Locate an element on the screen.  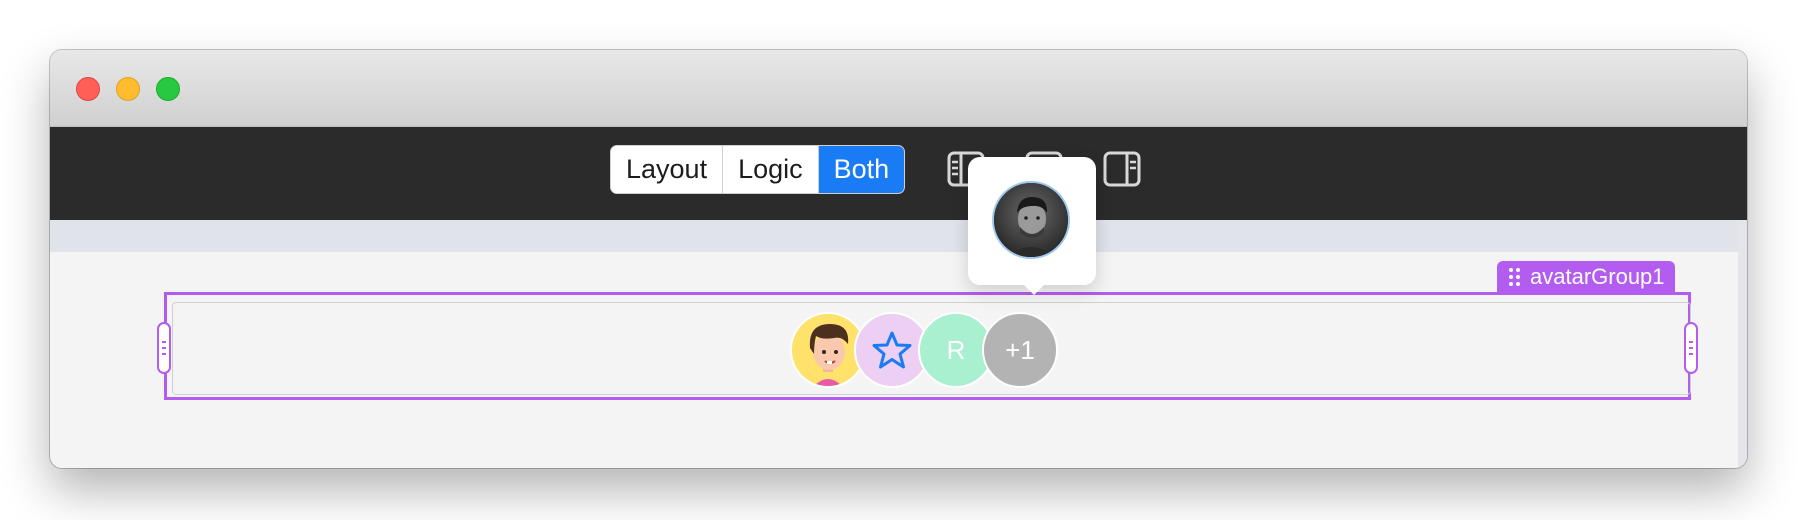
minimize-window-button is located at coordinates (128, 89).